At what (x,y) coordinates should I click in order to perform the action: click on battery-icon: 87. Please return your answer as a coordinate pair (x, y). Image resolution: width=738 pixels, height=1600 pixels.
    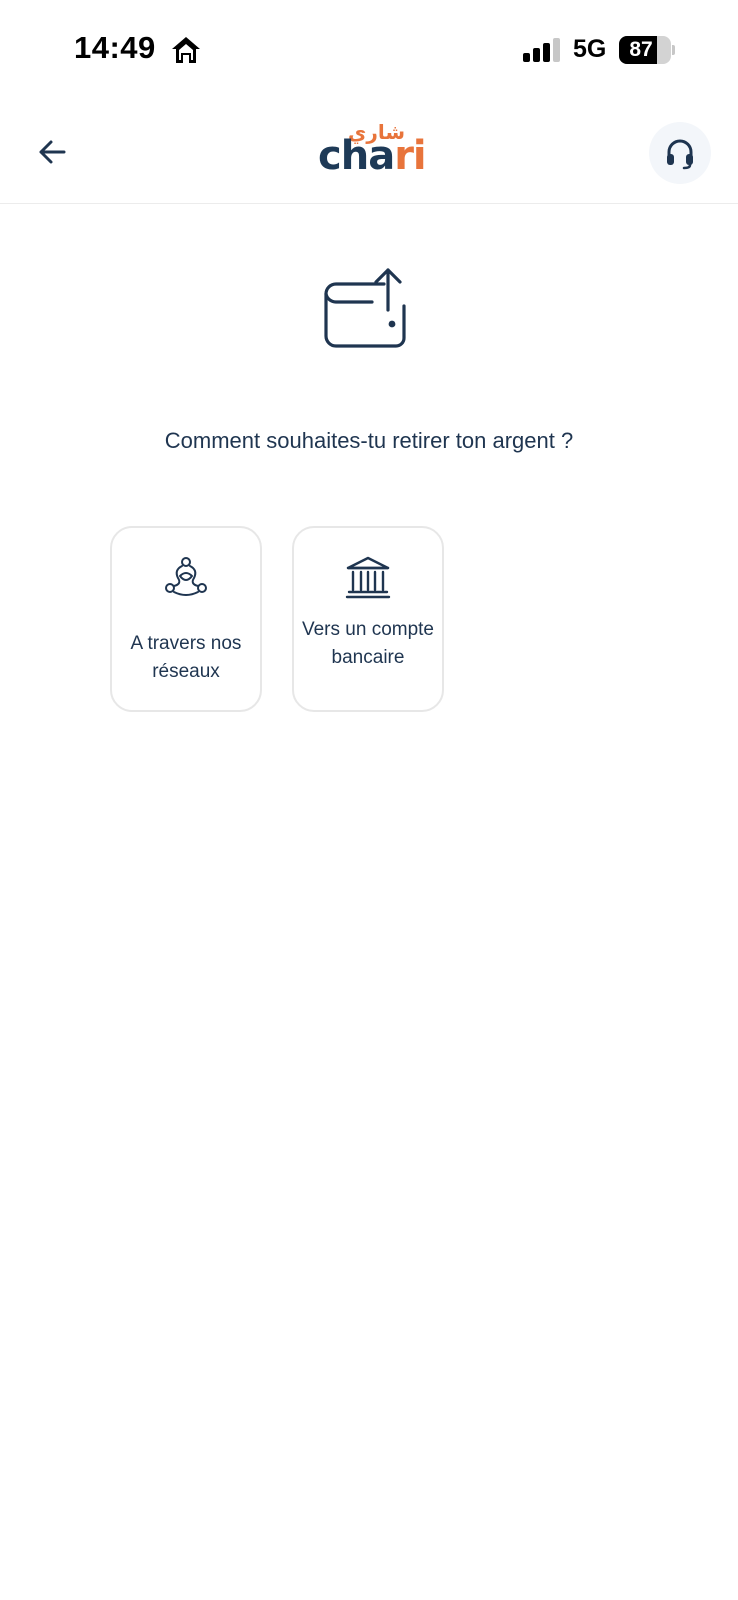
    Looking at the image, I should click on (647, 50).